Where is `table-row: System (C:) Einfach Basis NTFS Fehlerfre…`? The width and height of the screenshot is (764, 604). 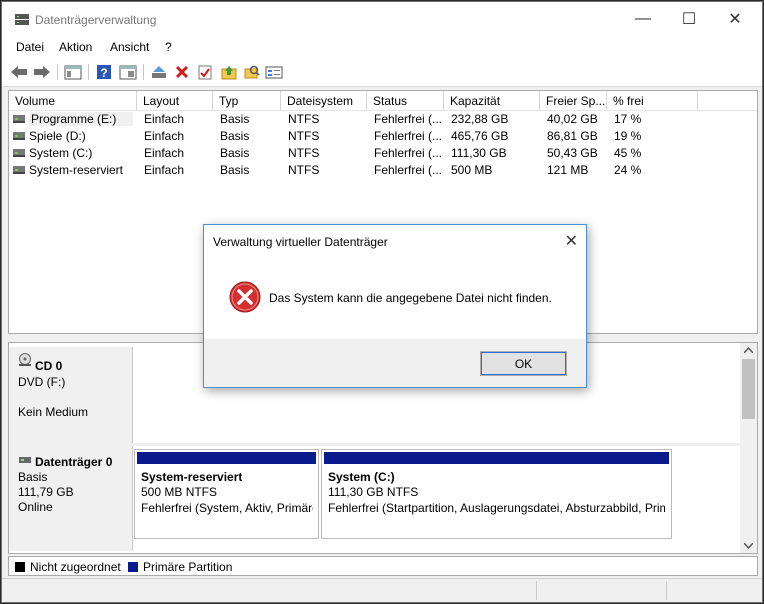 table-row: System (C:) Einfach Basis NTFS Fehlerfre… is located at coordinates (359, 153).